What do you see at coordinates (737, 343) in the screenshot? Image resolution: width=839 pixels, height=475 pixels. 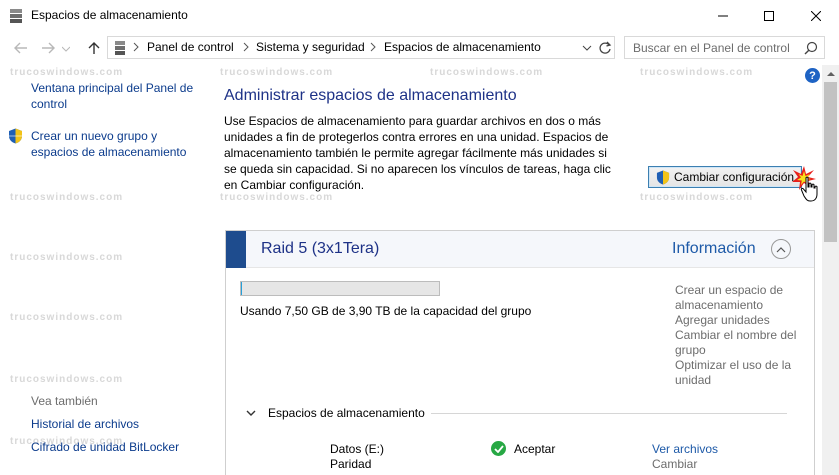 I see `task-rename-pool: Cambiar el nombre del grupo` at bounding box center [737, 343].